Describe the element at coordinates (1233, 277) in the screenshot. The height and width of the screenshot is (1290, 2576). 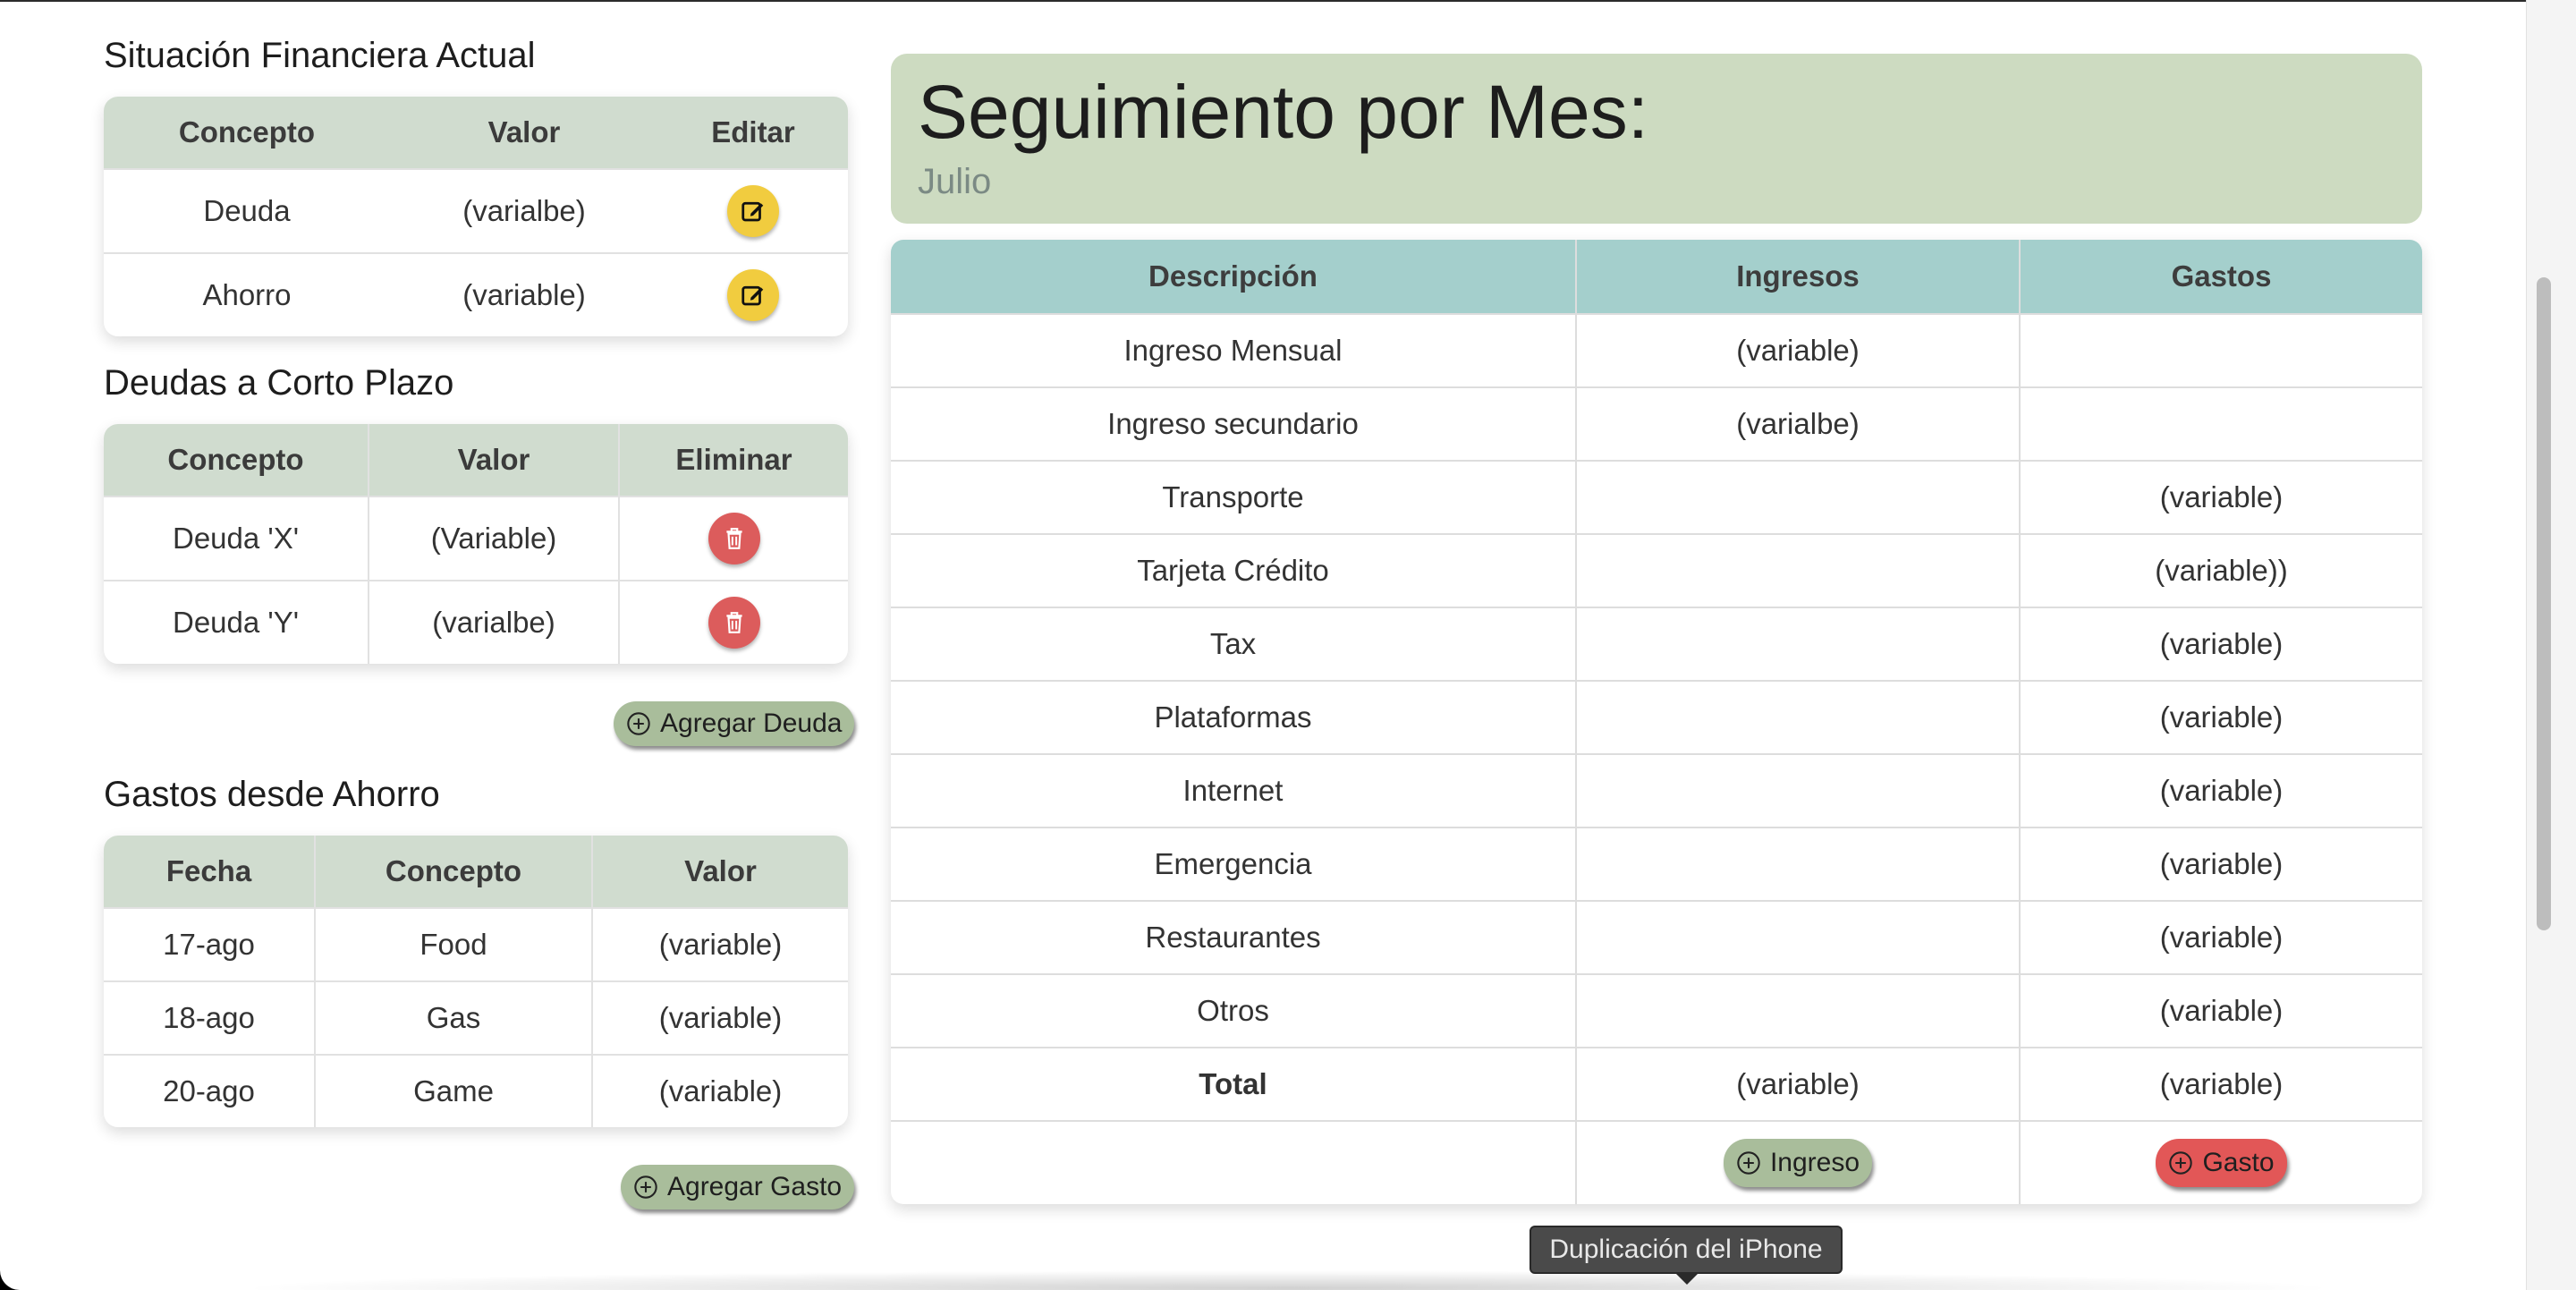
I see `column-header-descripcion: Descripción` at that location.